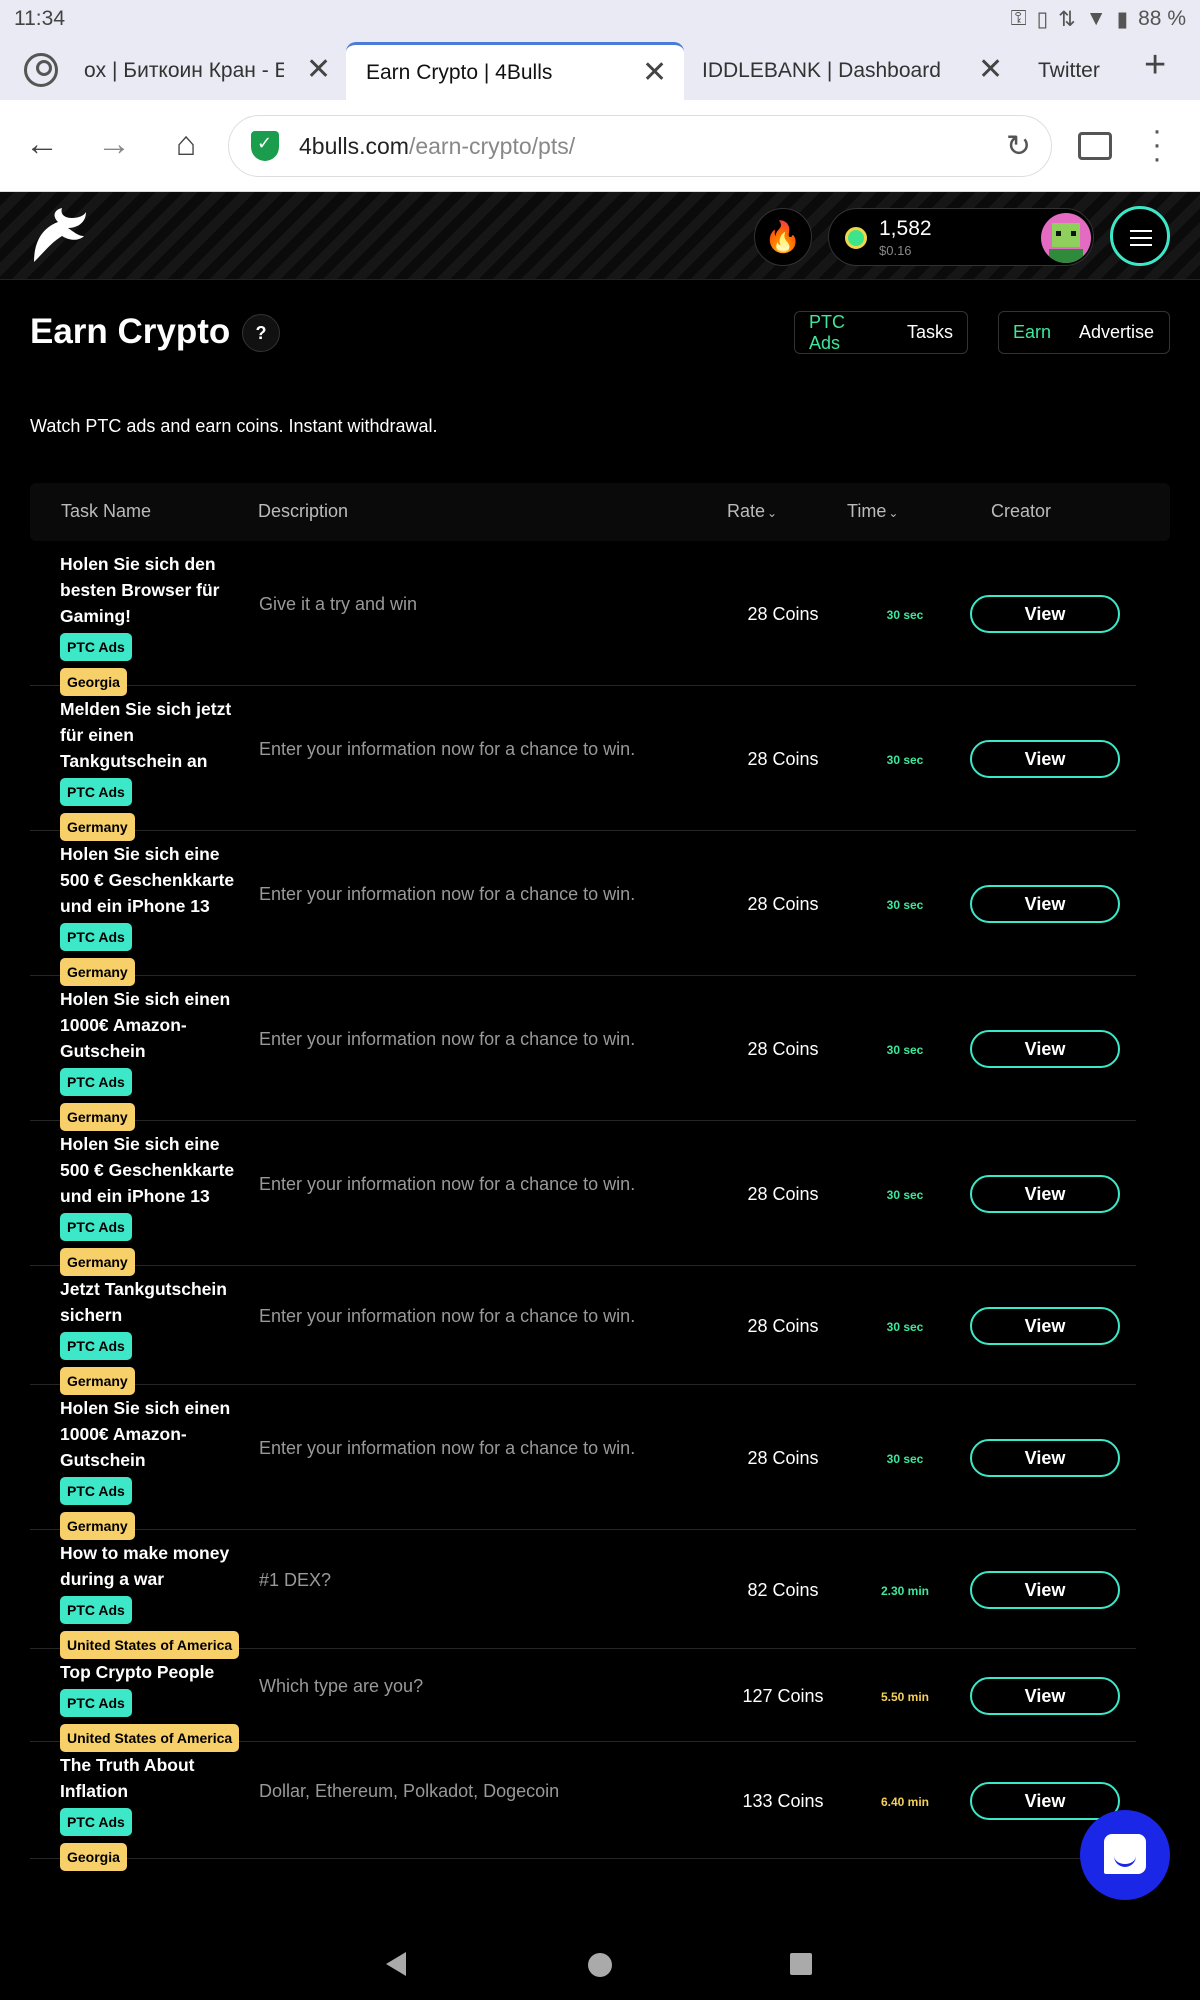 This screenshot has height=2000, width=1200. I want to click on tab-earn: Earn, so click(1032, 332).